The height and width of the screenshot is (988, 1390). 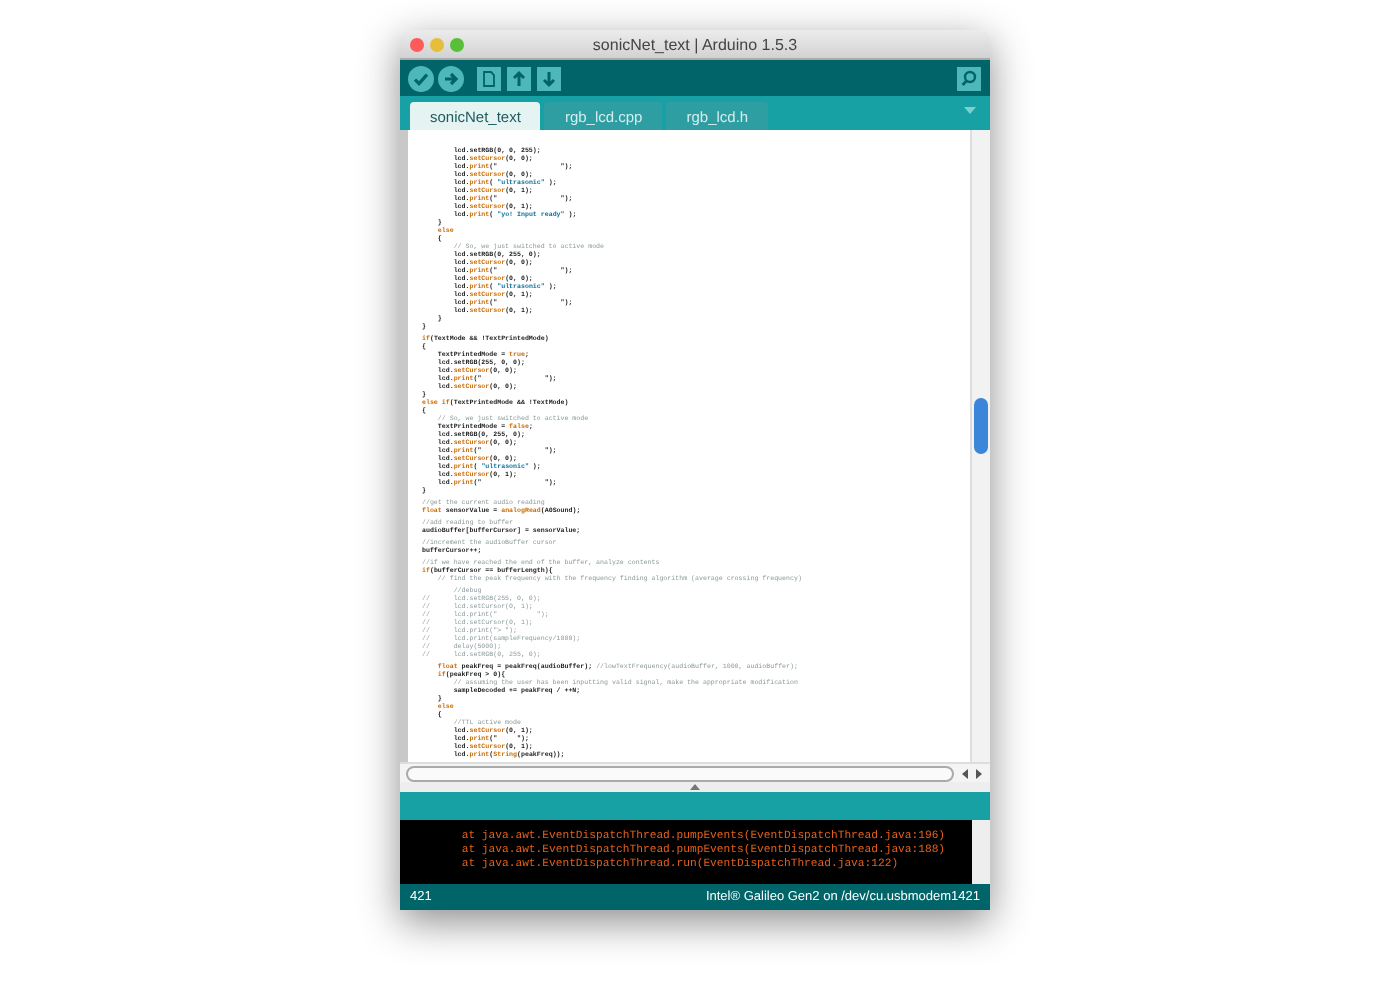 I want to click on scroll-thumb, so click(x=981, y=426).